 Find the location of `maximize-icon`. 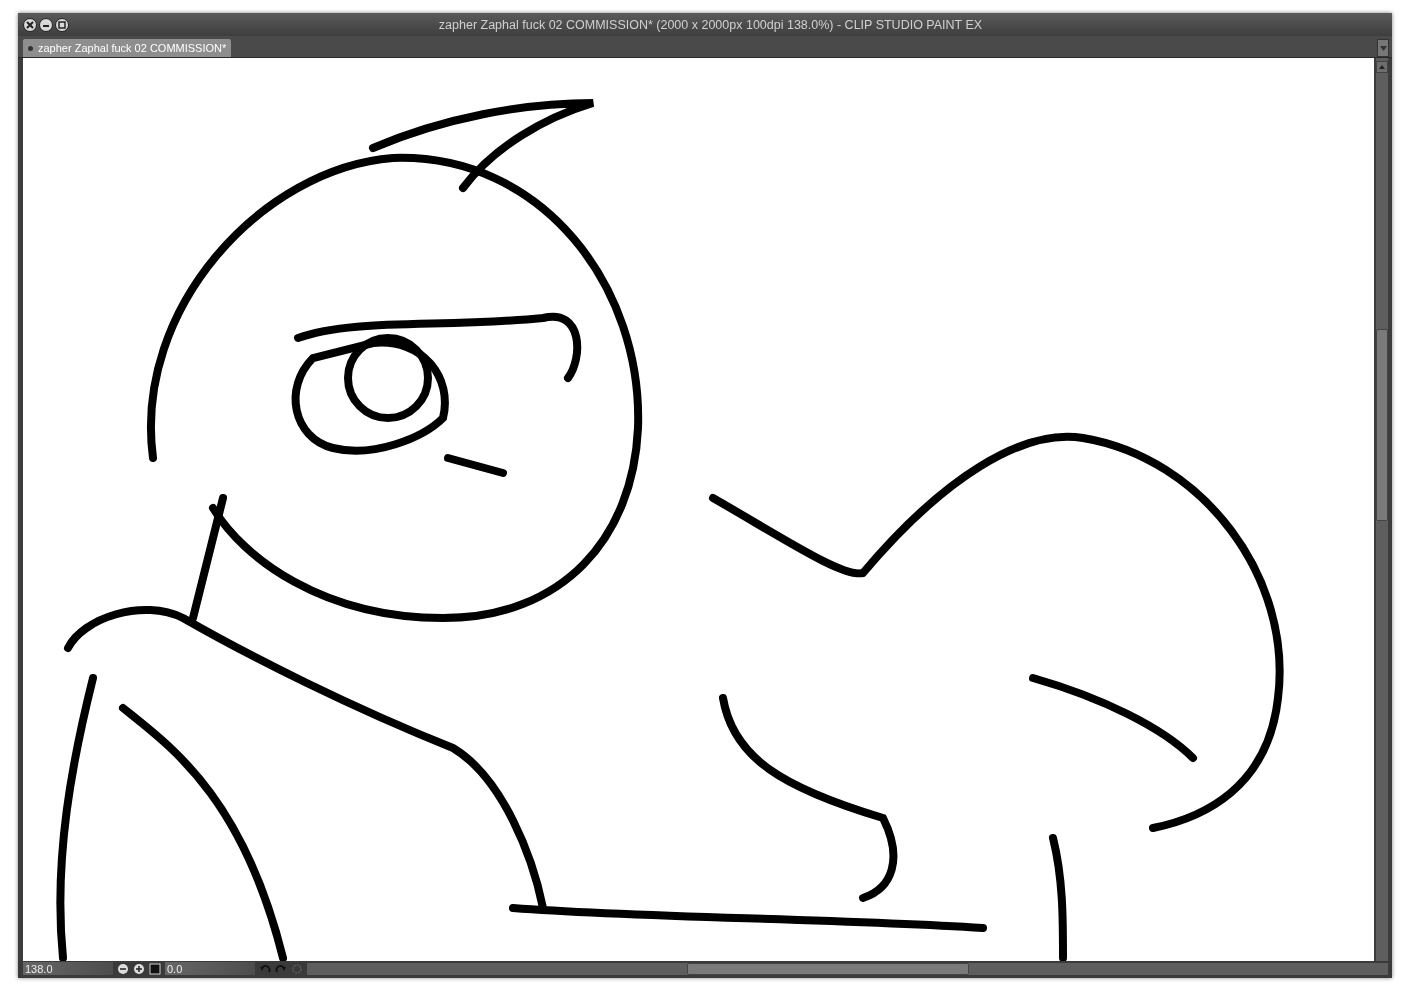

maximize-icon is located at coordinates (62, 24).